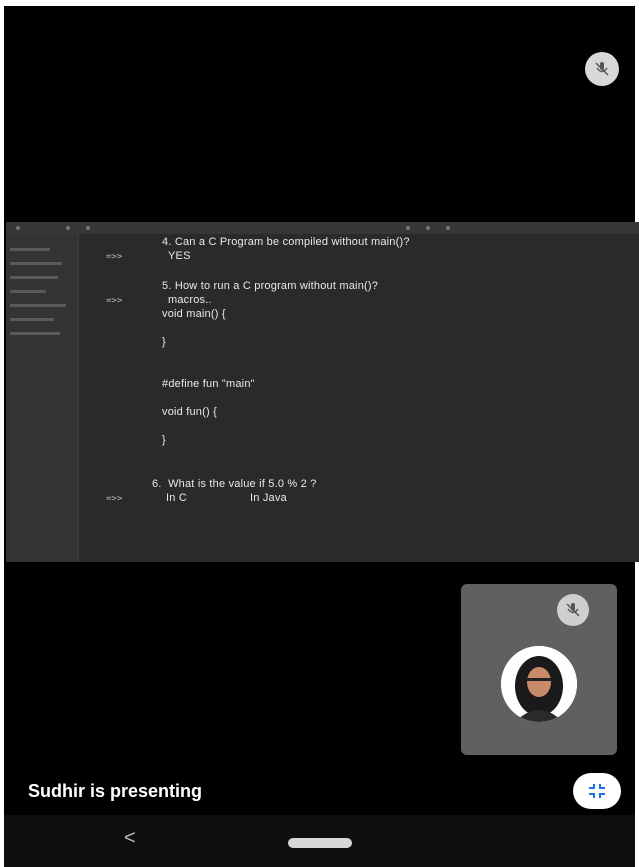 The height and width of the screenshot is (867, 639). I want to click on code-line: void main() {, so click(194, 314).